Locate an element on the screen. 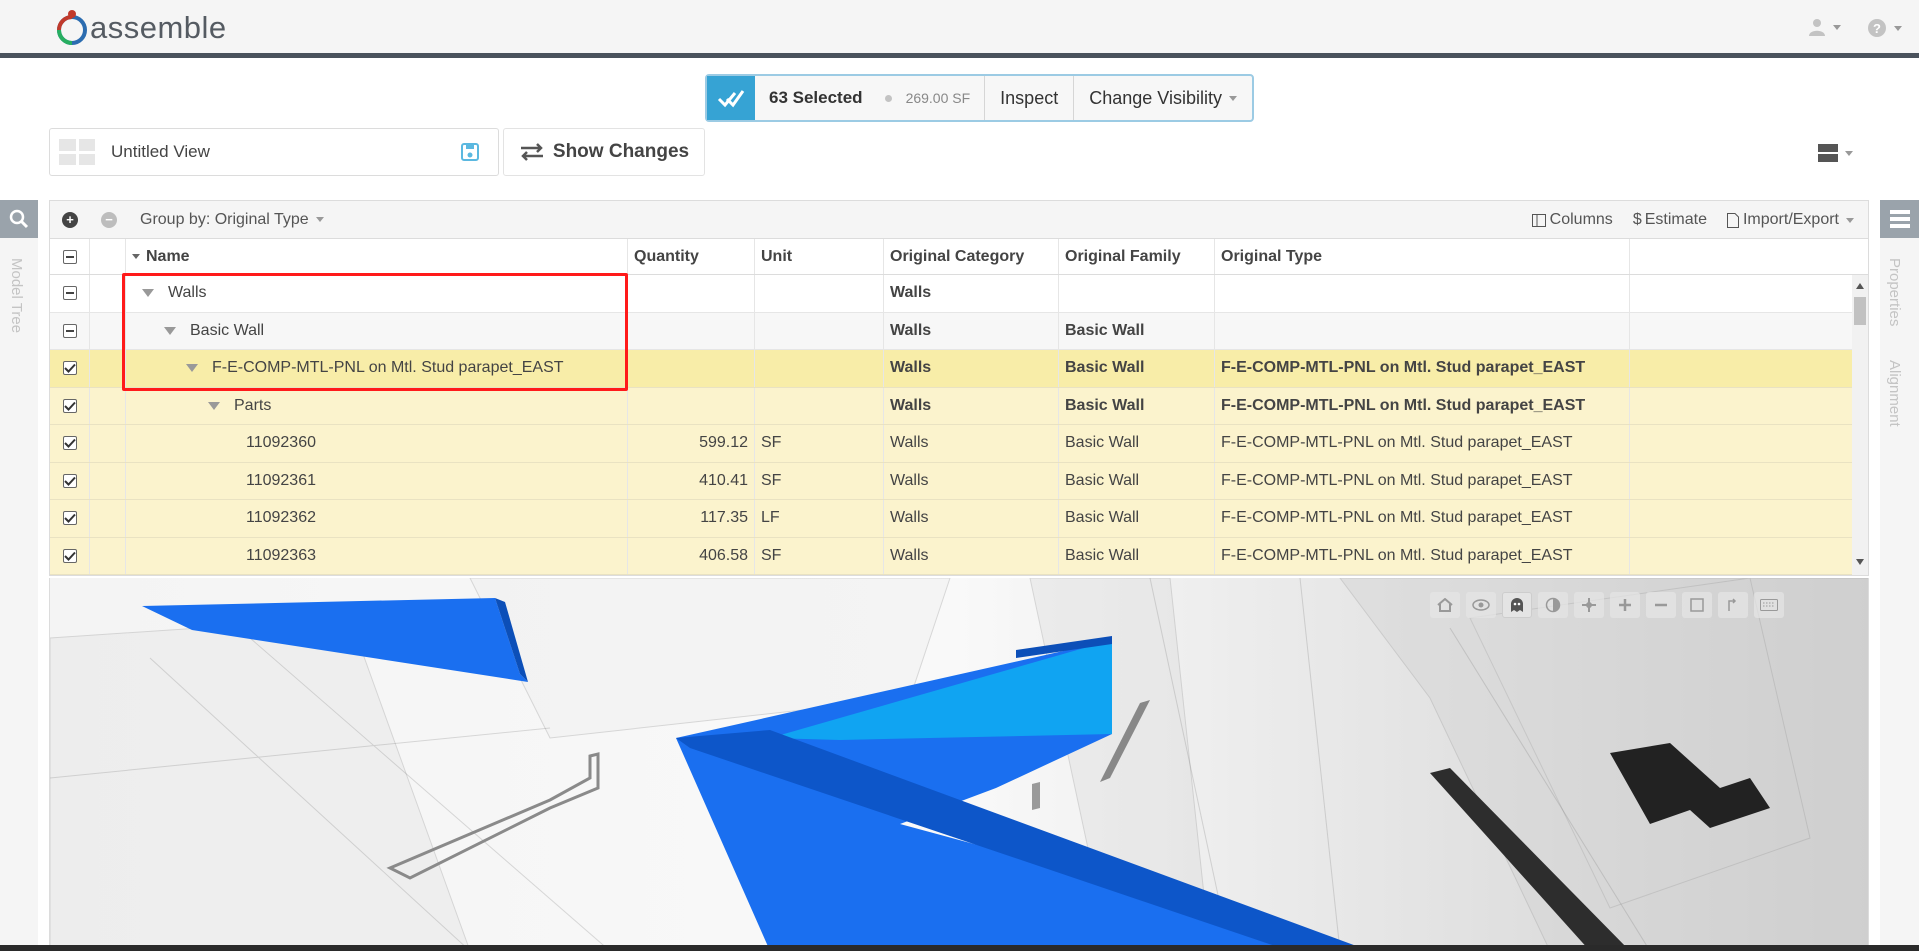 This screenshot has width=1919, height=951. cell-original-family: Basic Wall is located at coordinates (1137, 368).